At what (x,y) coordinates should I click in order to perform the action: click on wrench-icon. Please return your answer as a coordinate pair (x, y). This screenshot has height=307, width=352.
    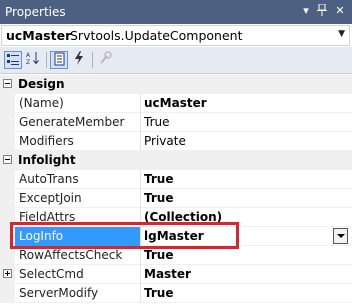
    Looking at the image, I should click on (105, 59).